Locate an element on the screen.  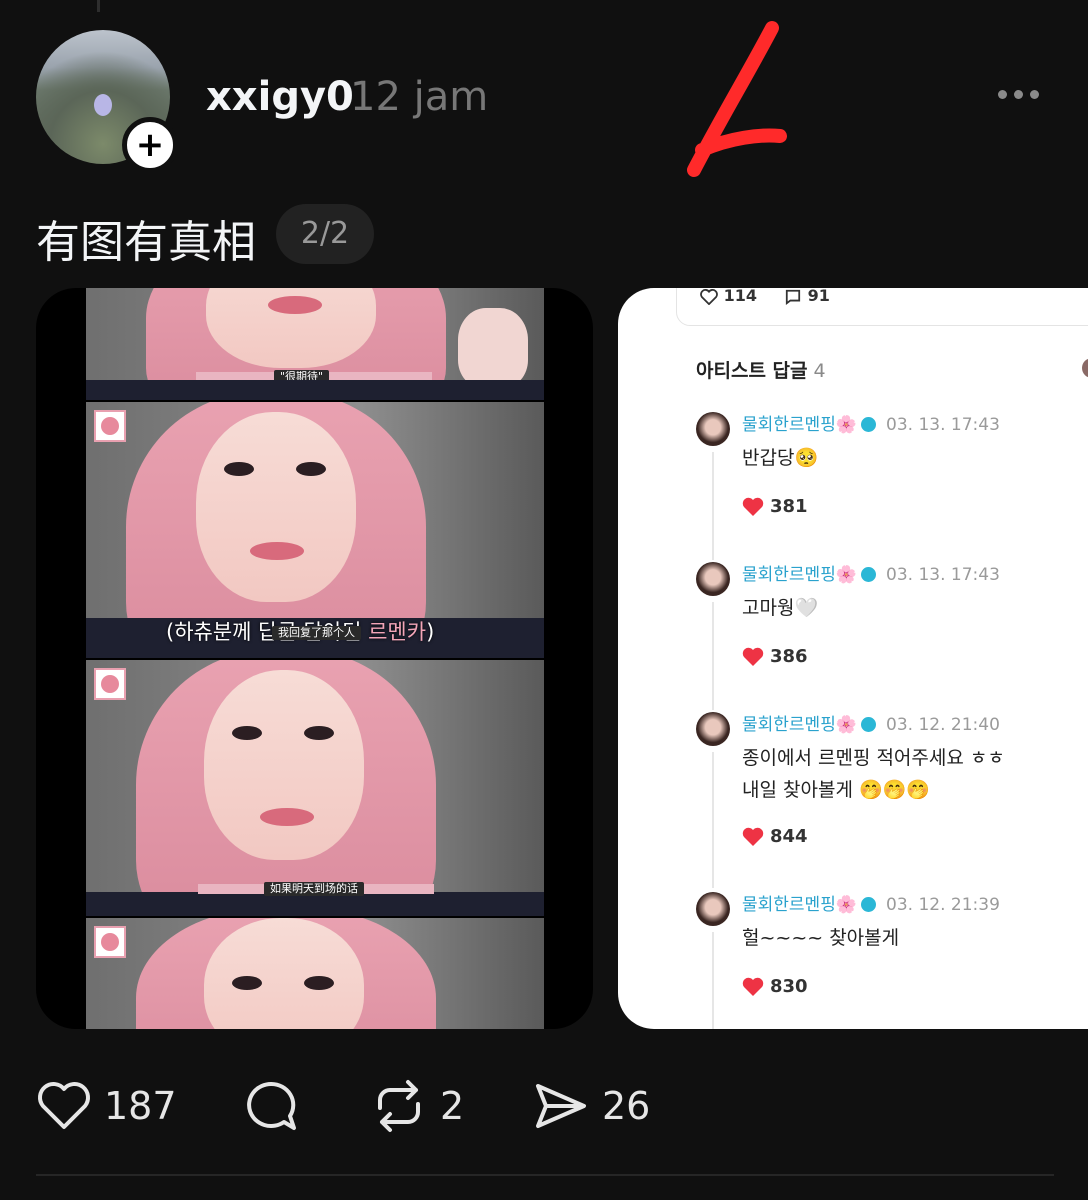
post-timestamp: 12 jam is located at coordinates (419, 97).